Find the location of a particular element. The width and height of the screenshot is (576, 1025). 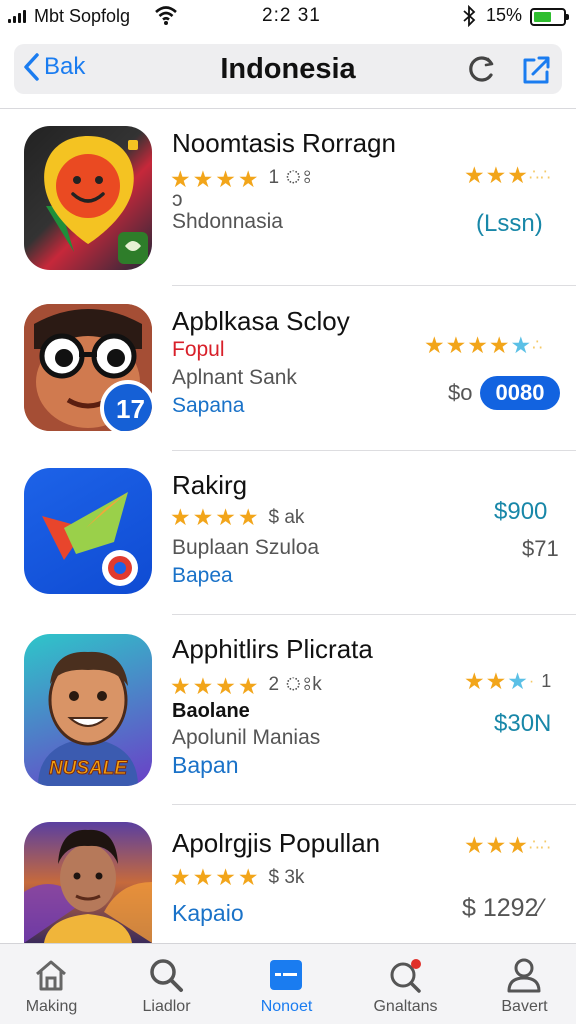

get-button: 0080 is located at coordinates (520, 393).